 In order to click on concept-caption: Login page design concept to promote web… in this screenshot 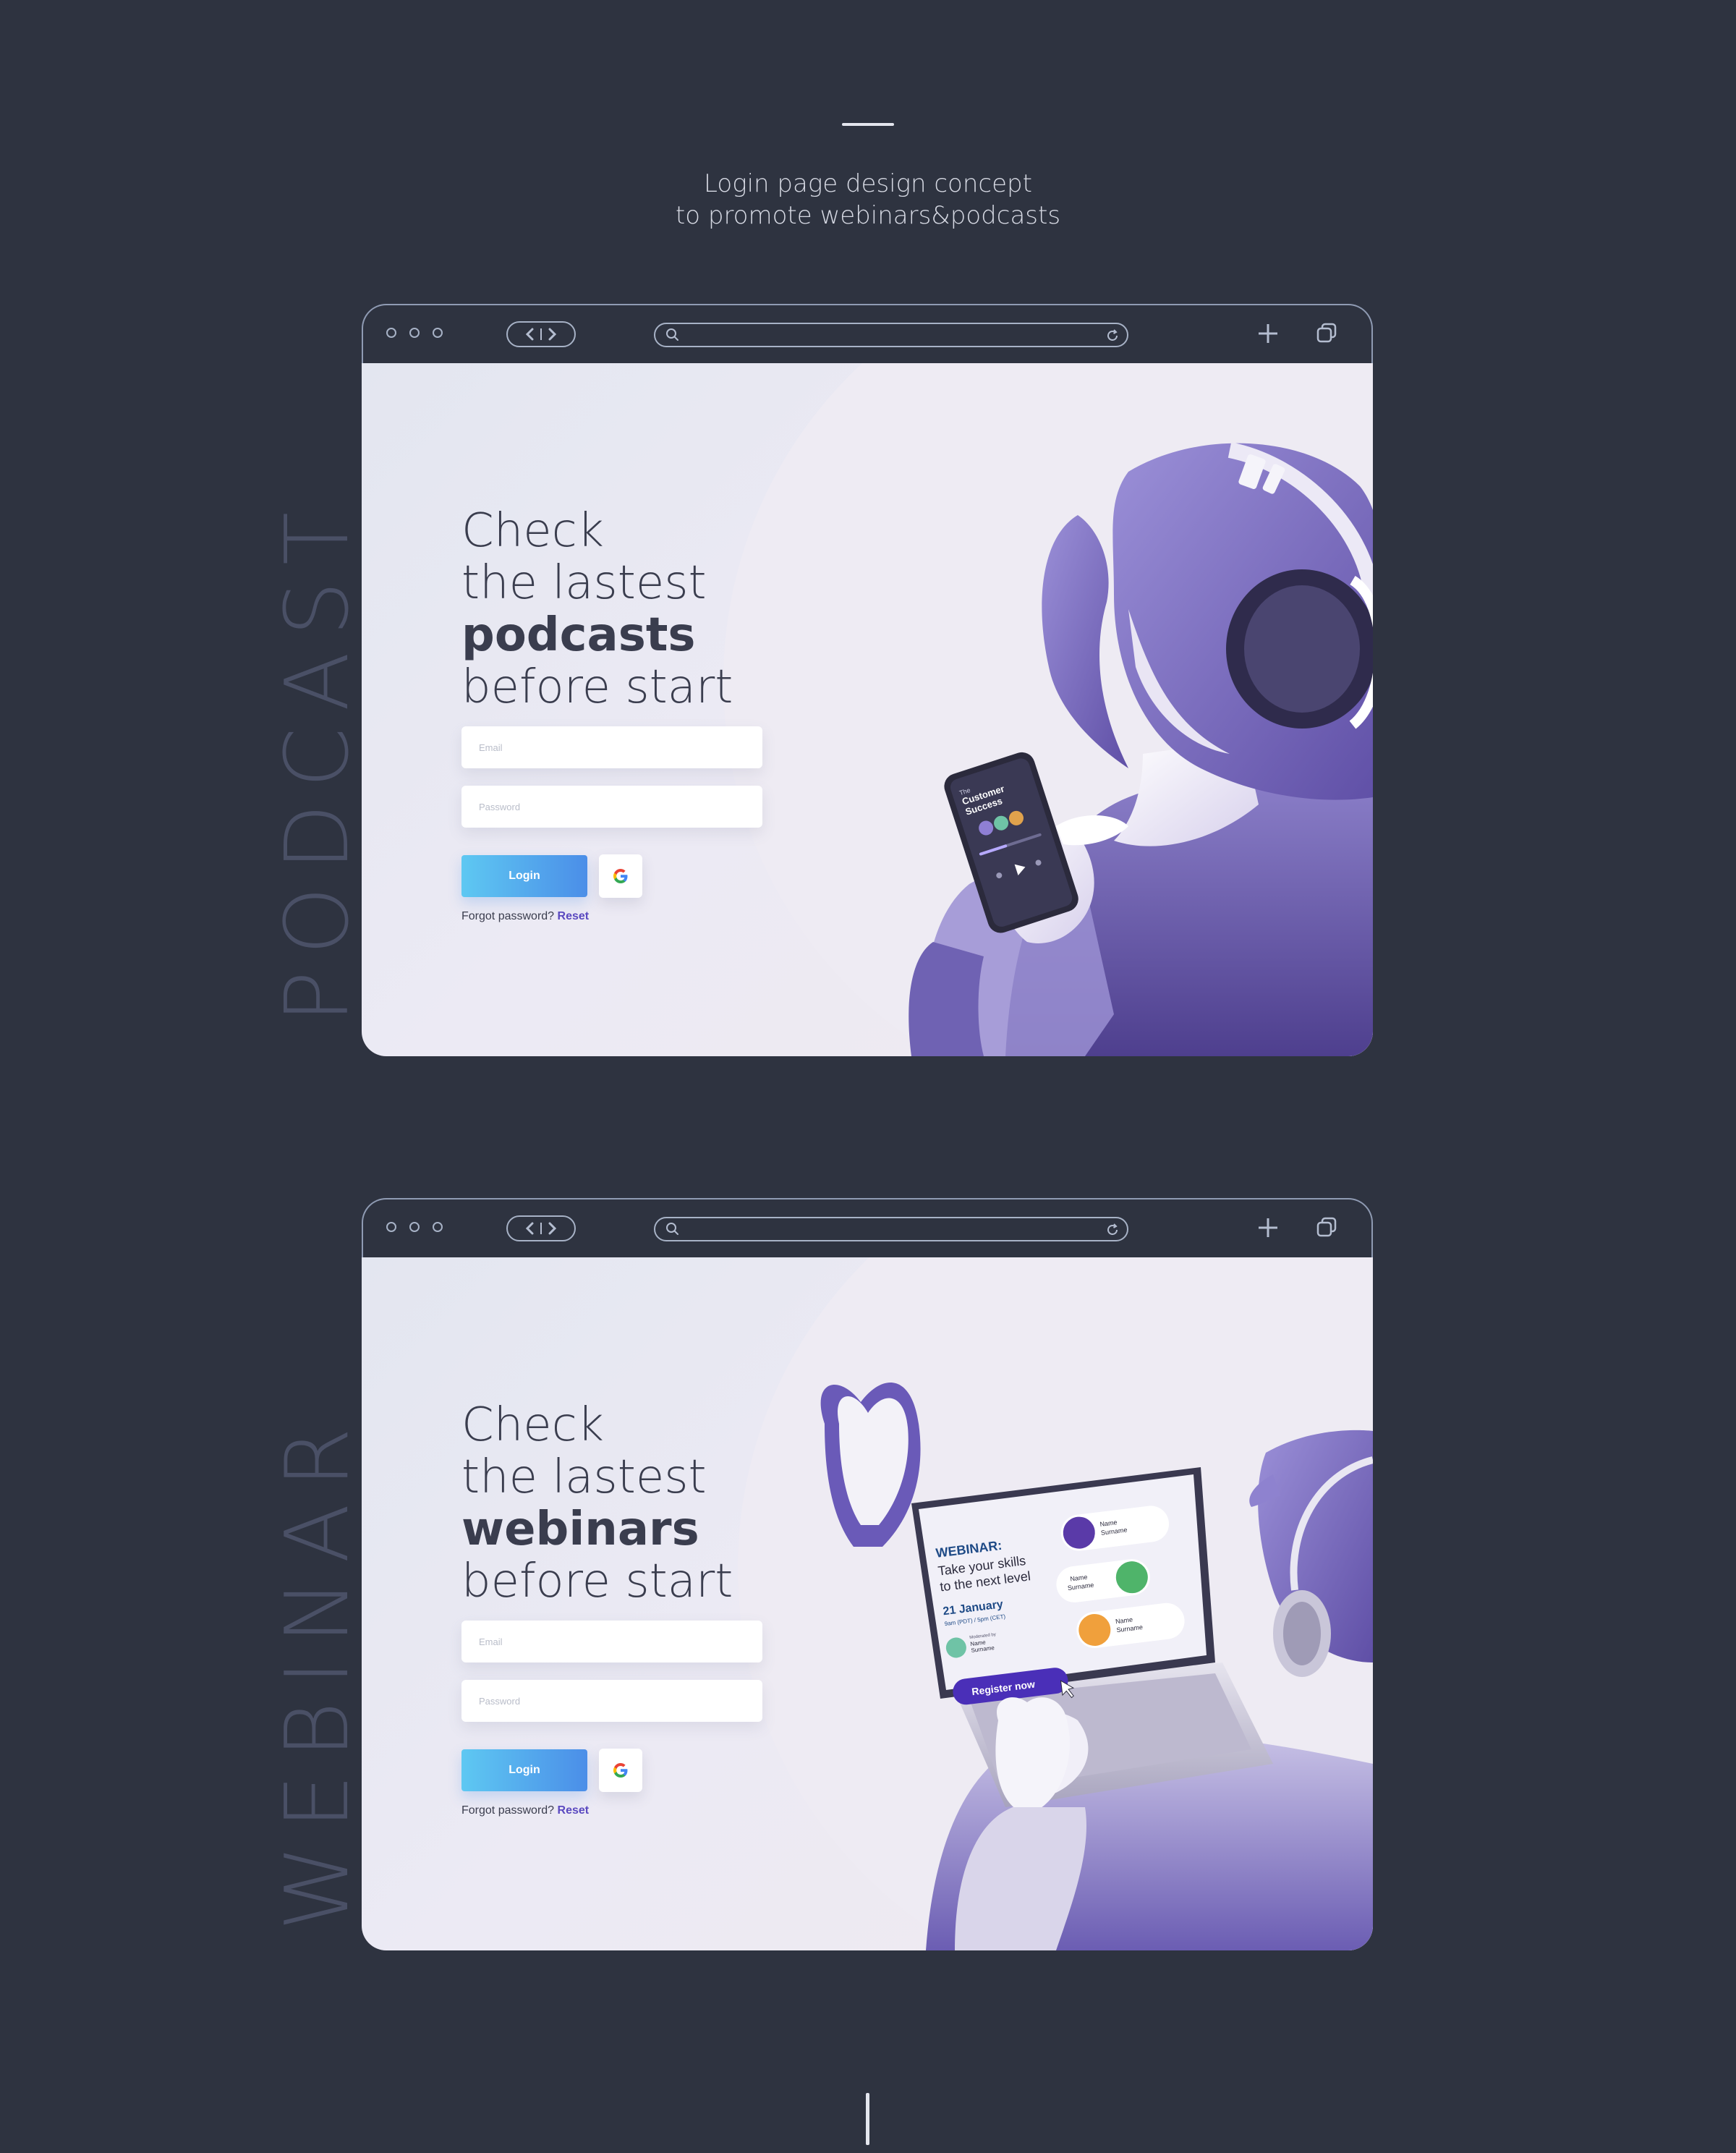, I will do `click(868, 200)`.